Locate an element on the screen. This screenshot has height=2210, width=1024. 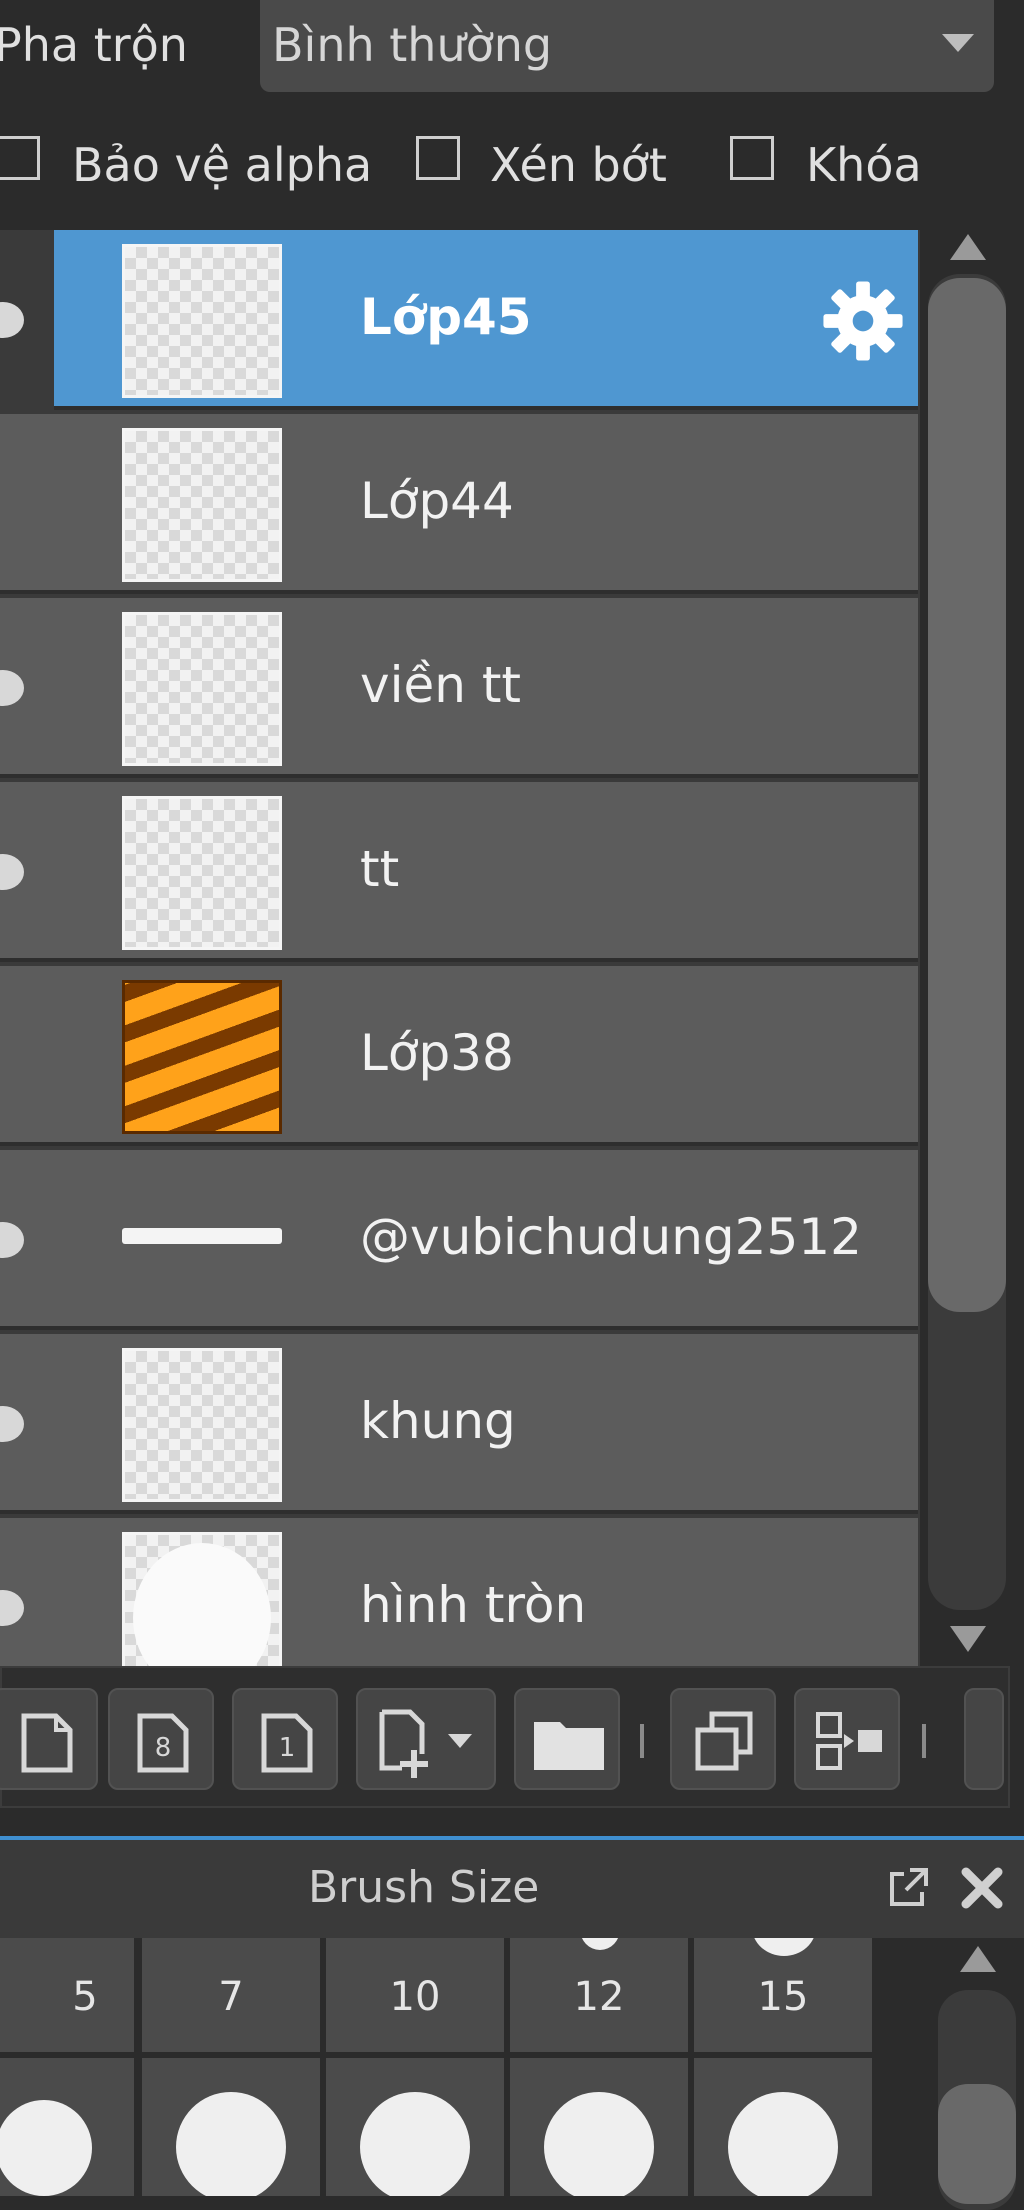
layer-row-selected: Lớp45 is located at coordinates (486, 320).